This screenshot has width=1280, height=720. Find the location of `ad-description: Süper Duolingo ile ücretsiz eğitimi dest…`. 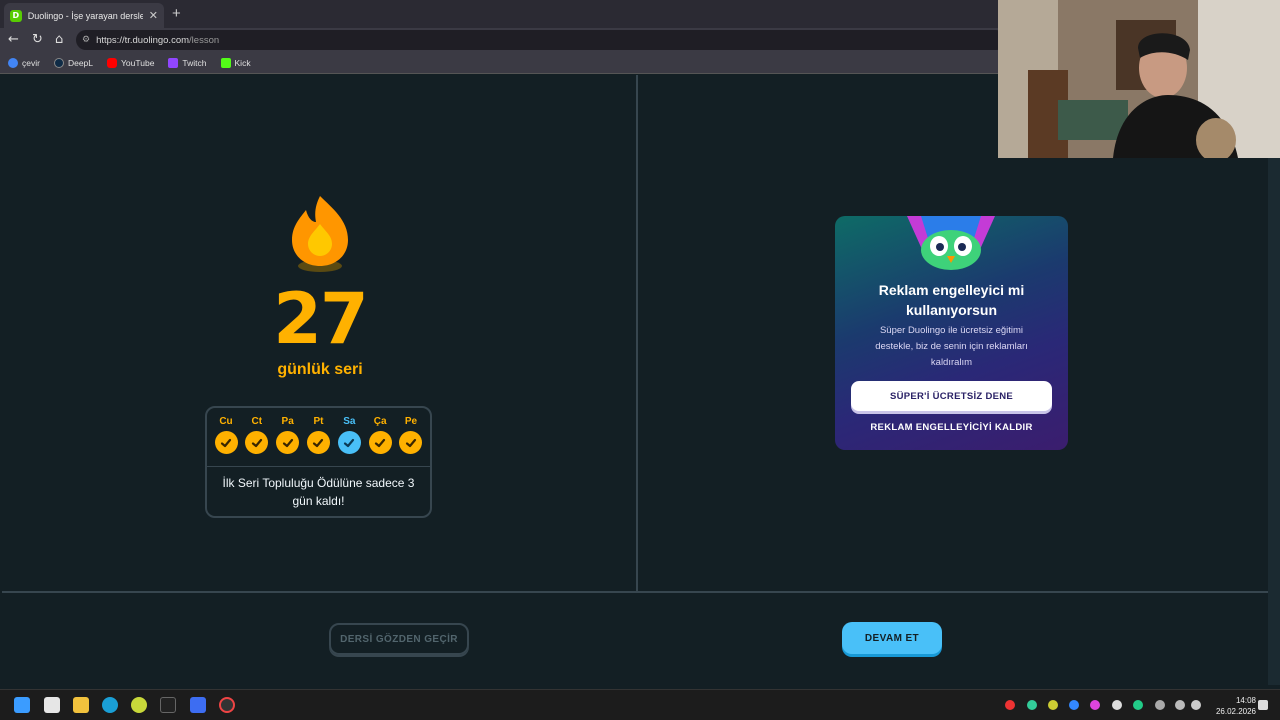

ad-description: Süper Duolingo ile ücretsiz eğitimi dest… is located at coordinates (951, 347).